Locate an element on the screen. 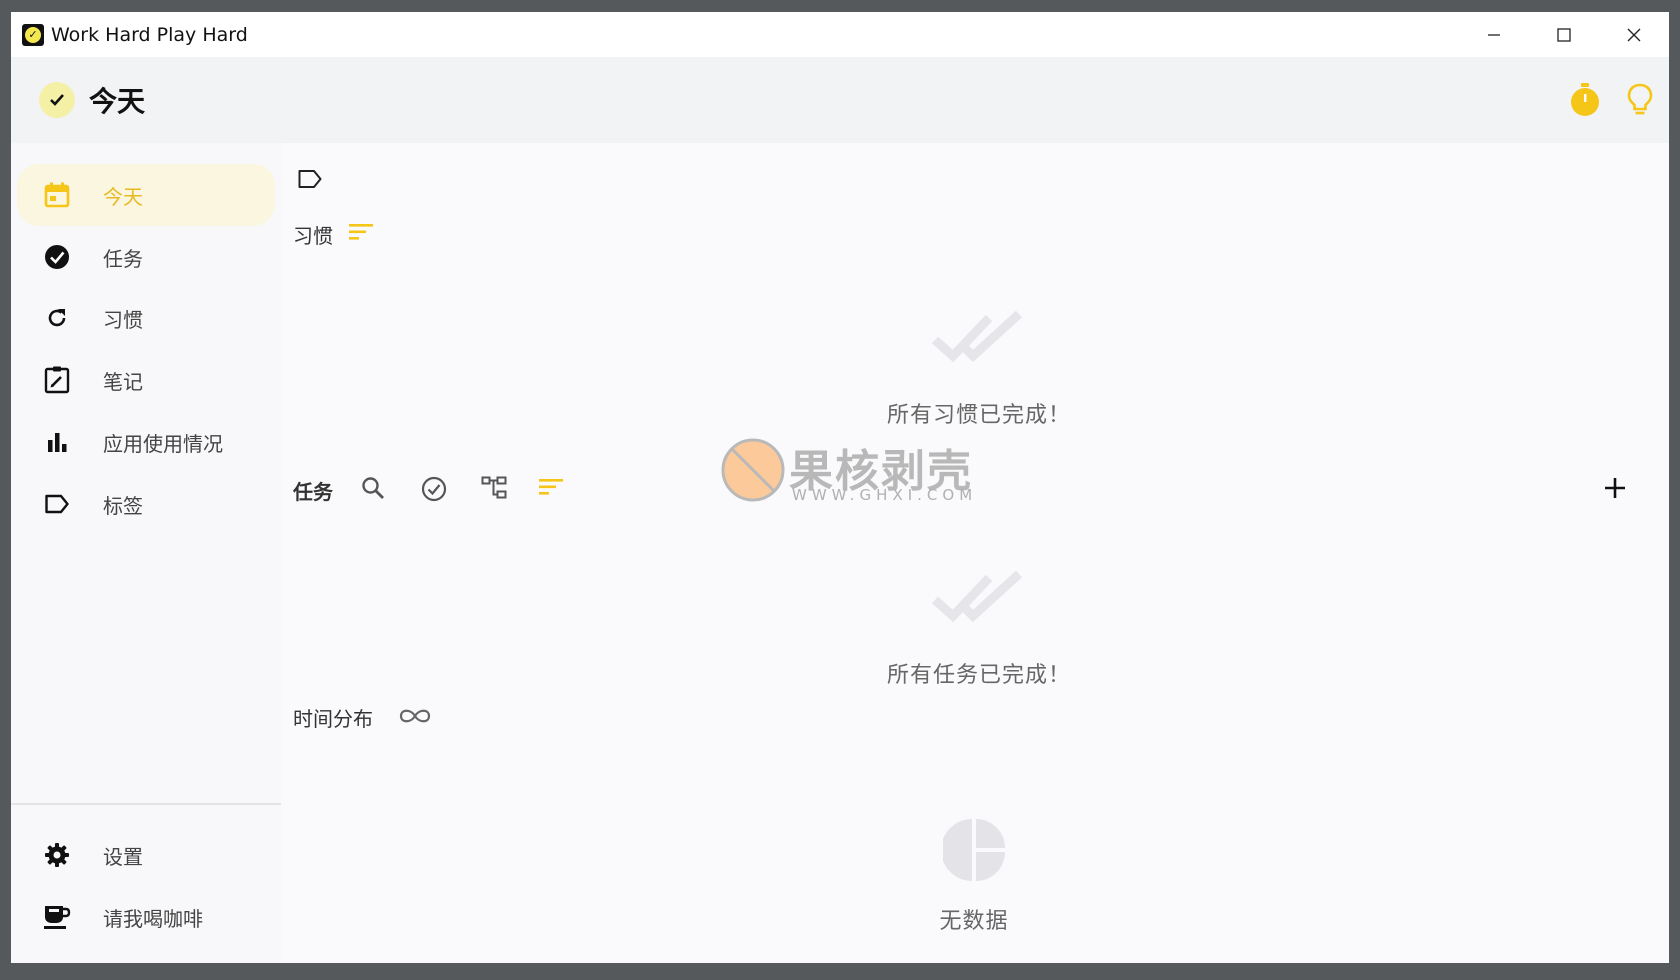 The width and height of the screenshot is (1680, 980). completed-filter-icon is located at coordinates (434, 489).